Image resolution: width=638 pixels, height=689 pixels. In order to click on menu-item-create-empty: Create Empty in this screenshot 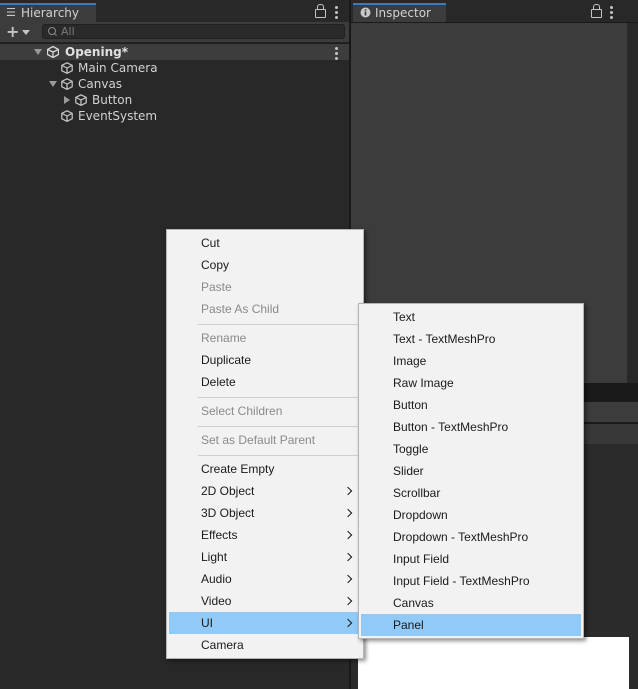, I will do `click(265, 469)`.